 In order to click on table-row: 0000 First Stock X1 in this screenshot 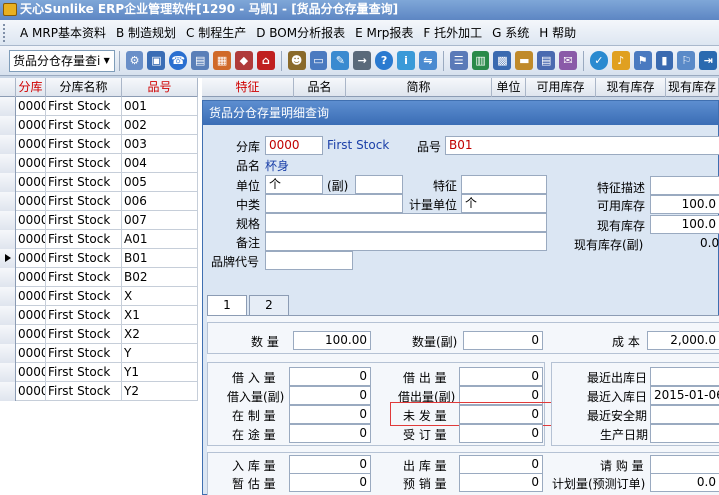, I will do `click(99, 315)`.